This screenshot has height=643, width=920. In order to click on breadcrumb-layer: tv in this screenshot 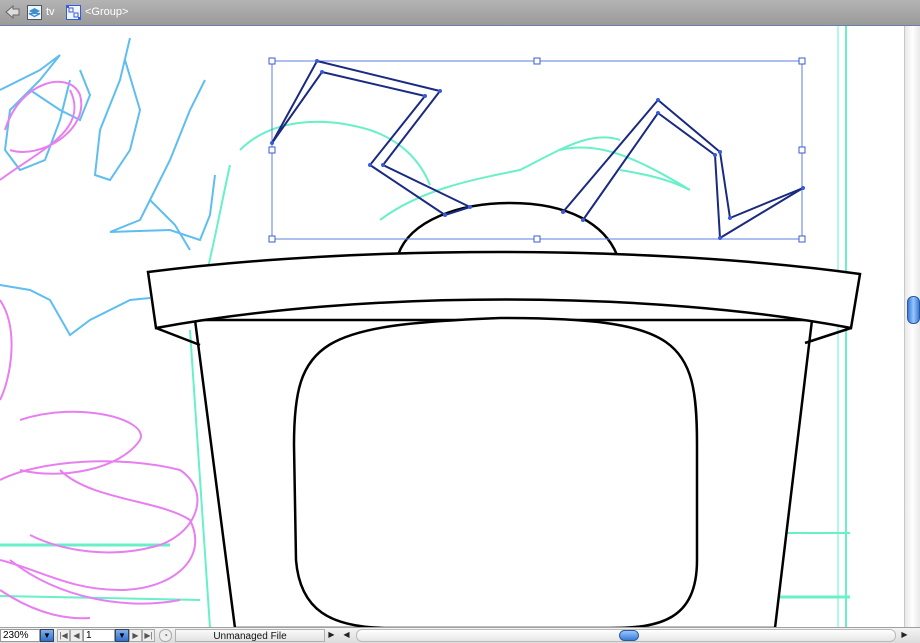, I will do `click(41, 12)`.